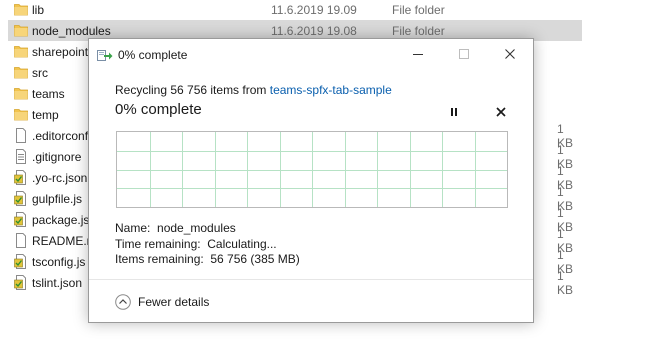 Image resolution: width=670 pixels, height=342 pixels. What do you see at coordinates (196, 228) in the screenshot?
I see `detail-name-value: node_modules` at bounding box center [196, 228].